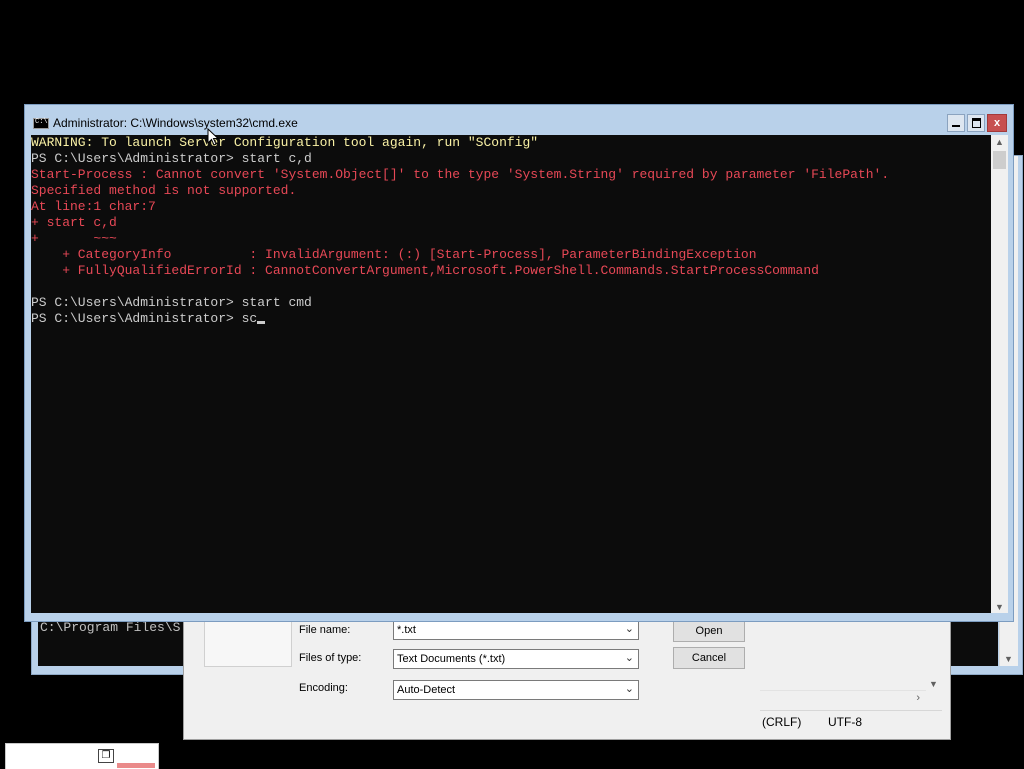 This screenshot has height=769, width=1024. I want to click on file-name-combobox: *.txt ⌄, so click(516, 630).